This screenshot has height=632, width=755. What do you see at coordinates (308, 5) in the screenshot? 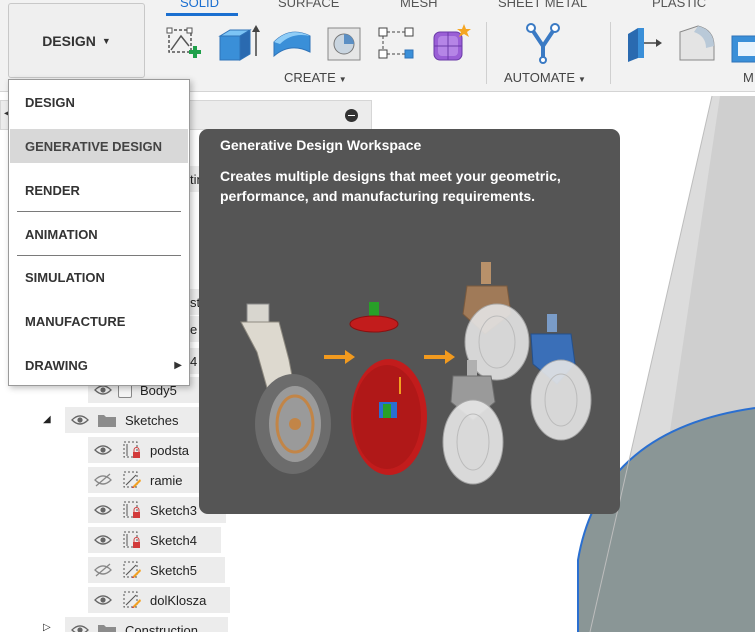
I see `tab-surface: SURFACE` at bounding box center [308, 5].